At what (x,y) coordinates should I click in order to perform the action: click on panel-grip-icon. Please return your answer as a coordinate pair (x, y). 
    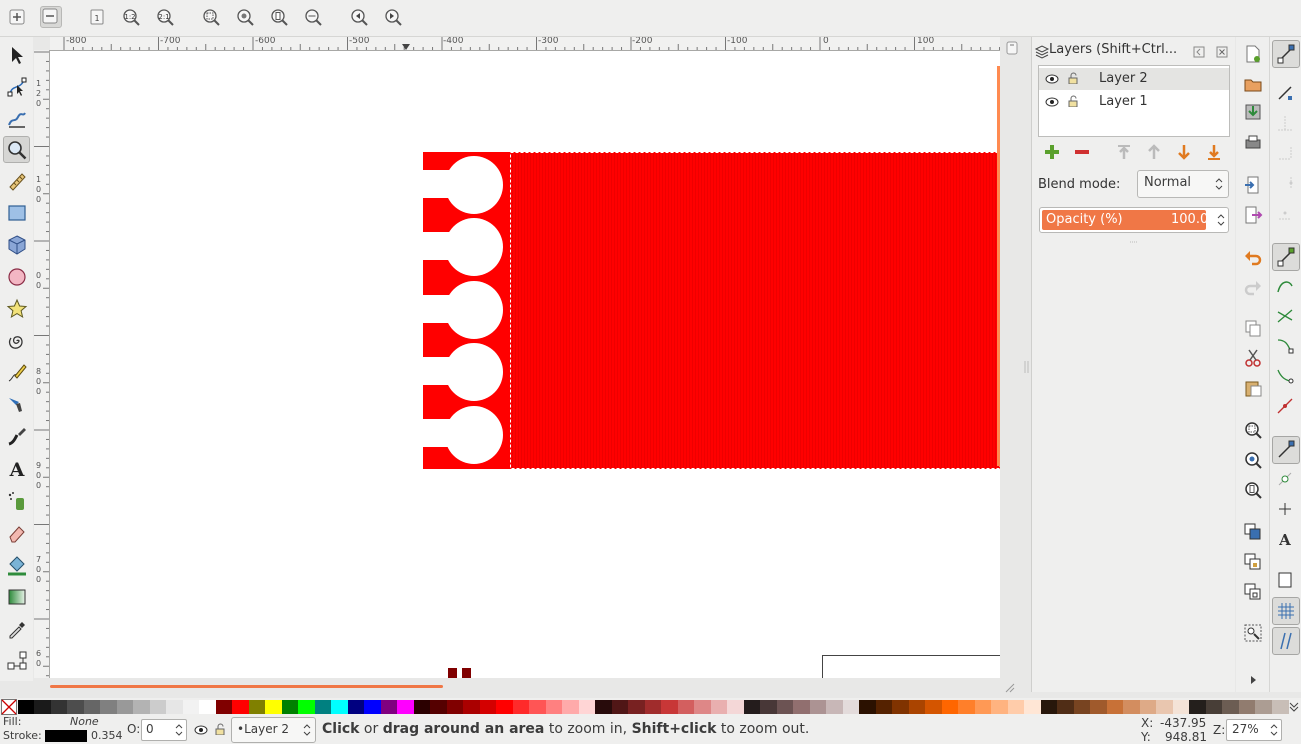
    Looking at the image, I should click on (1134, 242).